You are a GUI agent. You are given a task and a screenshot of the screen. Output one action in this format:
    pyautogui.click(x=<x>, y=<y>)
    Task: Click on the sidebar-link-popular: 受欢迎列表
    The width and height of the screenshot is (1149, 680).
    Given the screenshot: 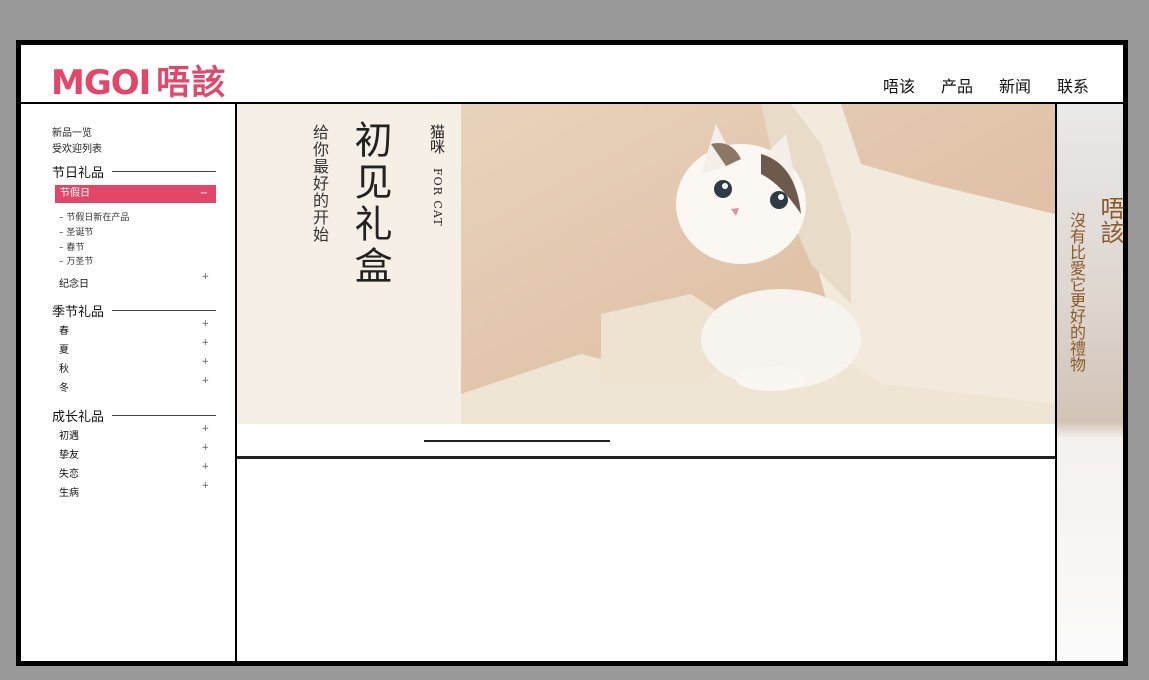 What is the action you would take?
    pyautogui.click(x=77, y=147)
    